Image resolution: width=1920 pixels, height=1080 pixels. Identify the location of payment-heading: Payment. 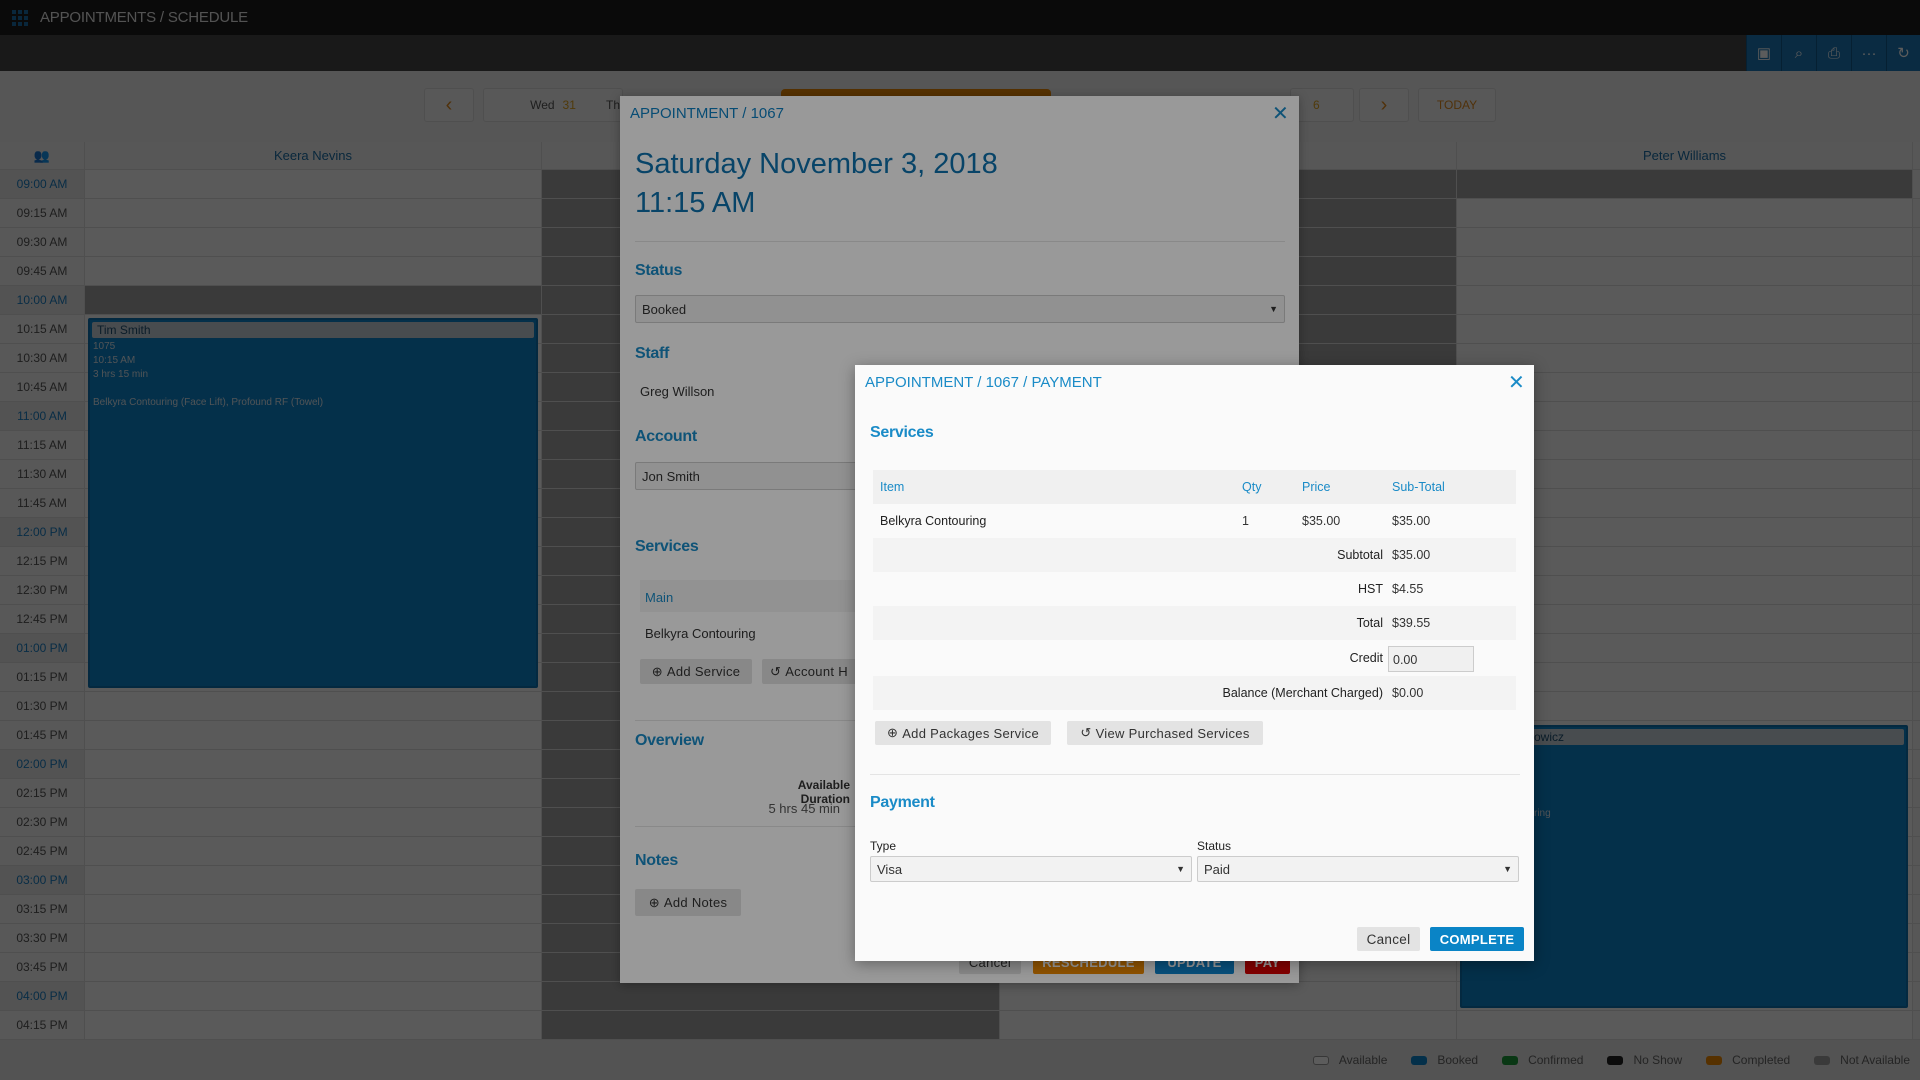
(902, 802).